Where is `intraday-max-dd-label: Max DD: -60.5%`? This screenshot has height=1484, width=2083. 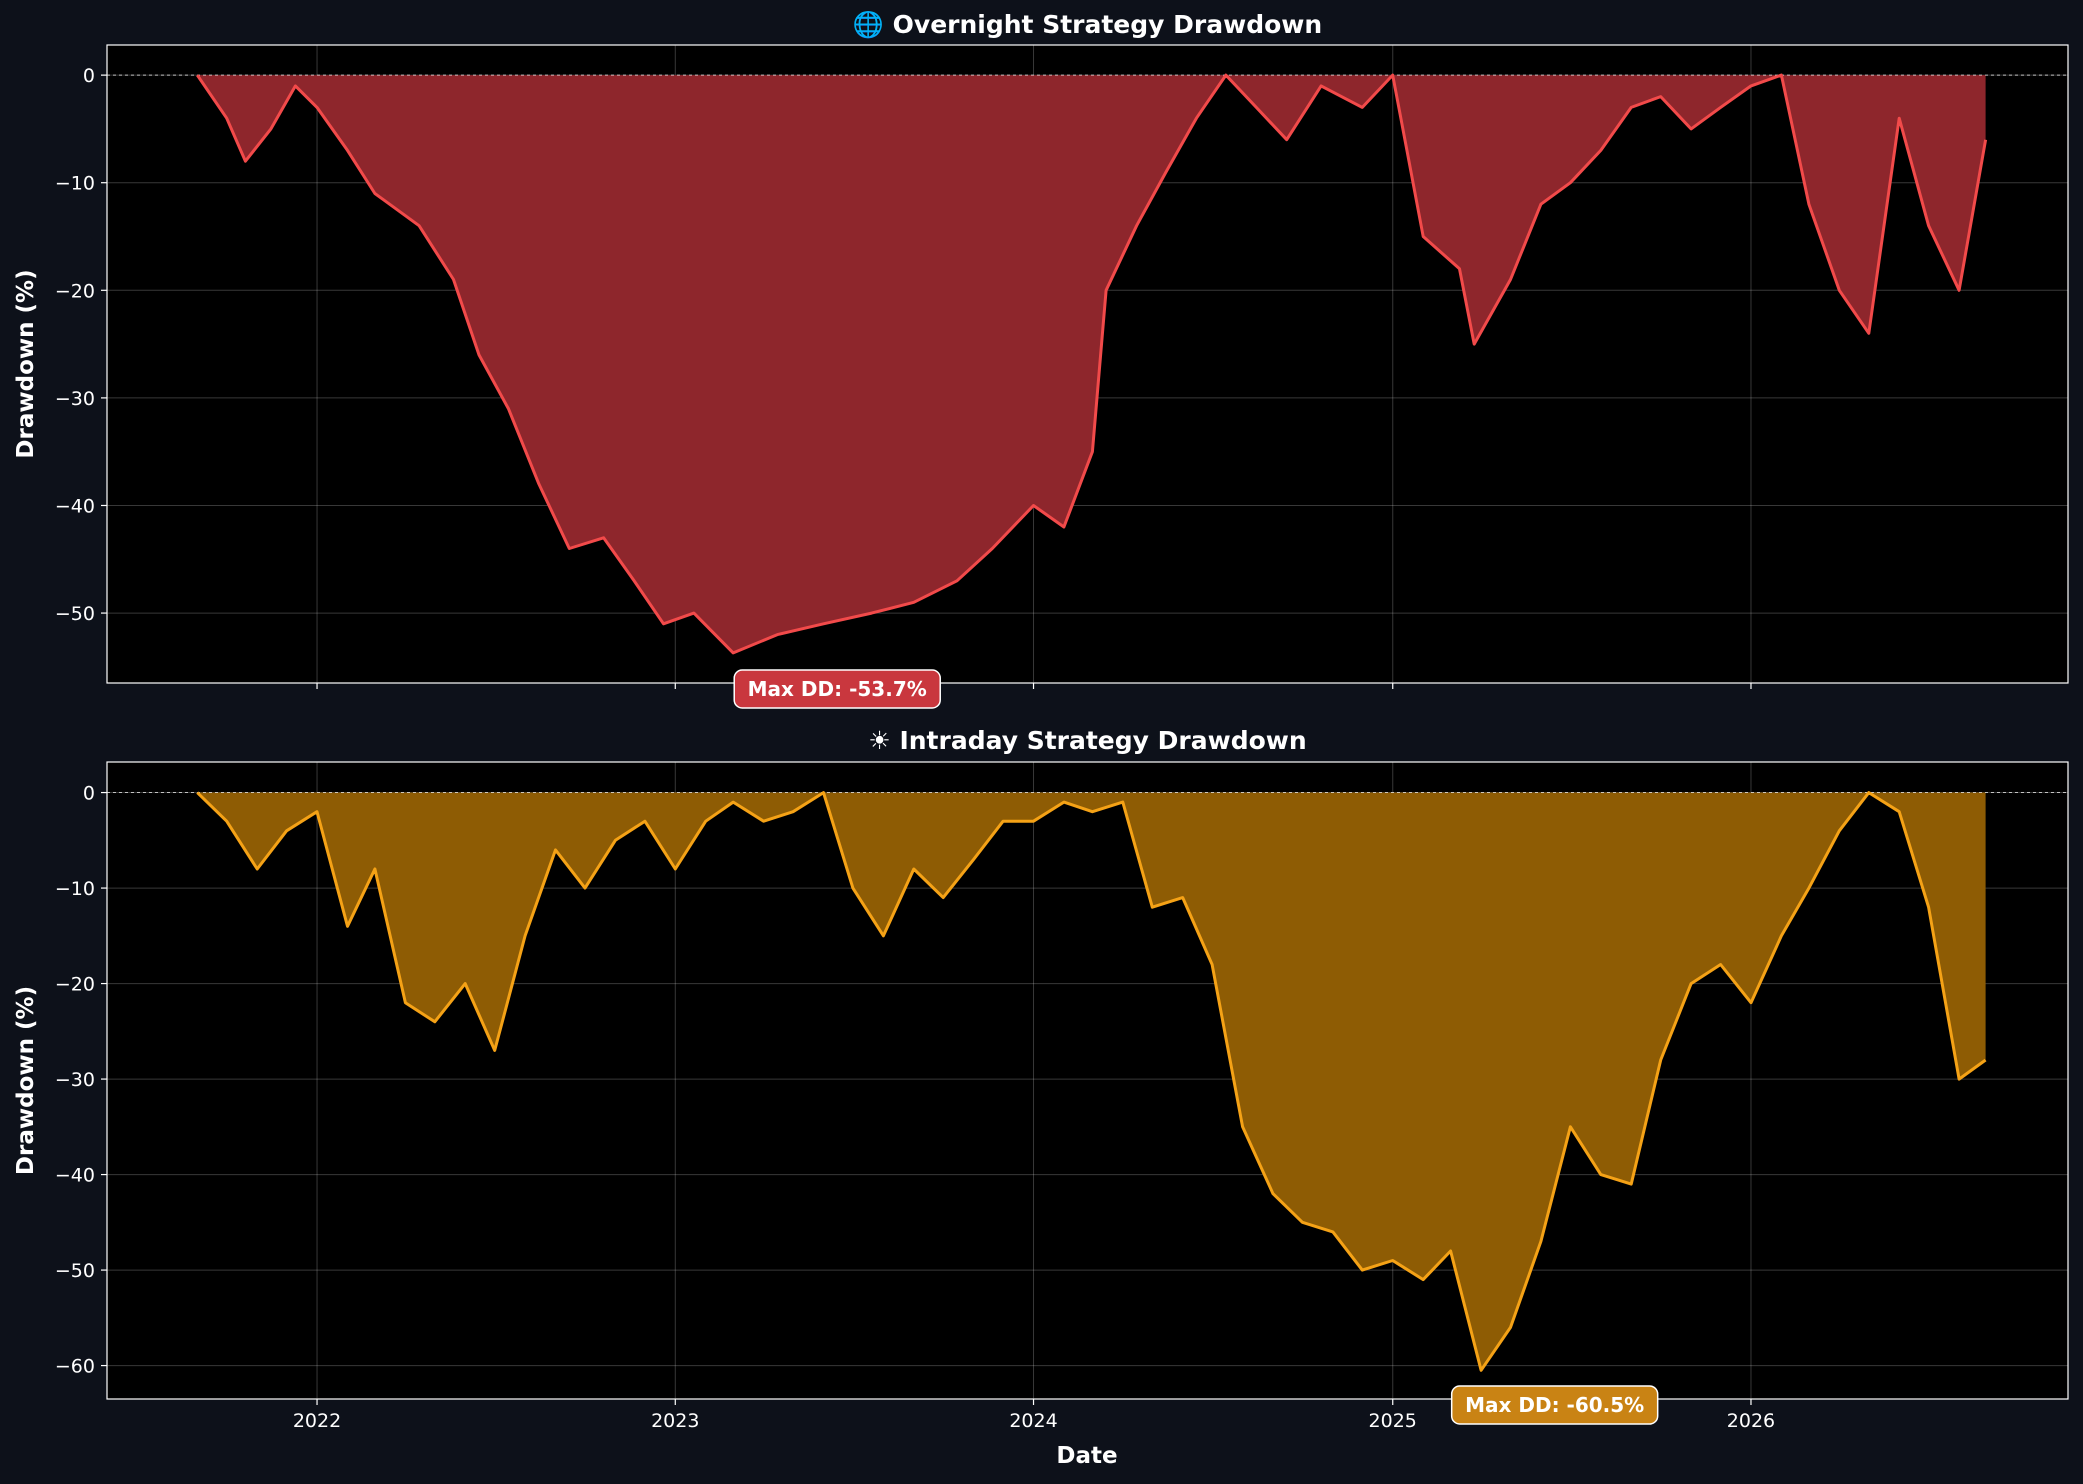
intraday-max-dd-label: Max DD: -60.5% is located at coordinates (1554, 1405).